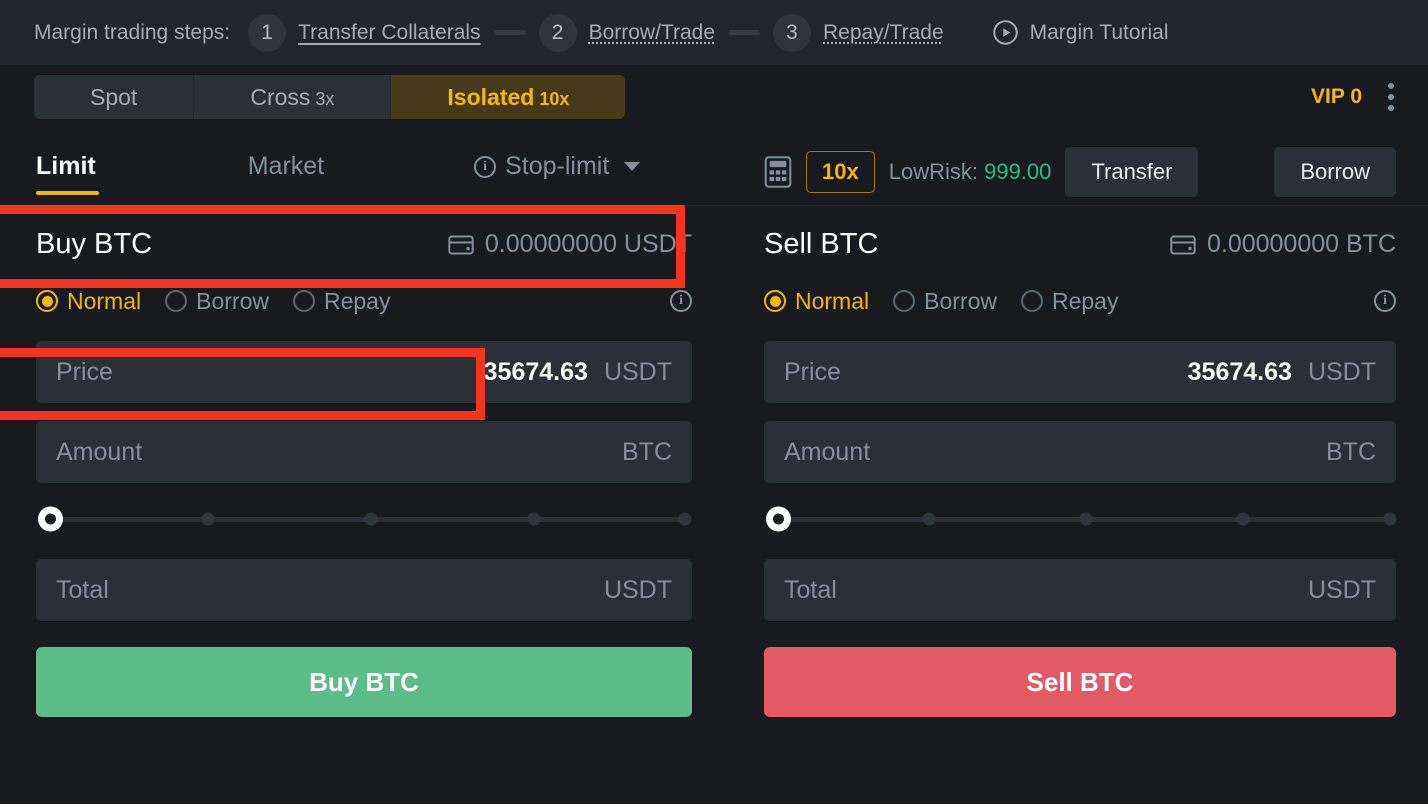  Describe the element at coordinates (883, 33) in the screenshot. I see `step-3-link: Repay/Trade` at that location.